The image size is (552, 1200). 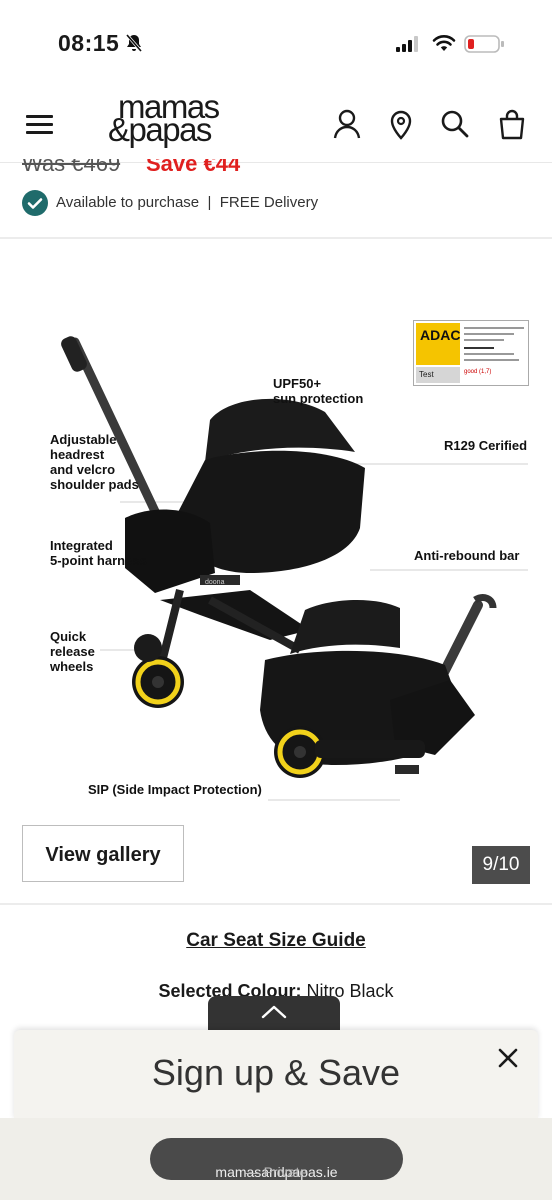 I want to click on search-icon, so click(x=455, y=124).